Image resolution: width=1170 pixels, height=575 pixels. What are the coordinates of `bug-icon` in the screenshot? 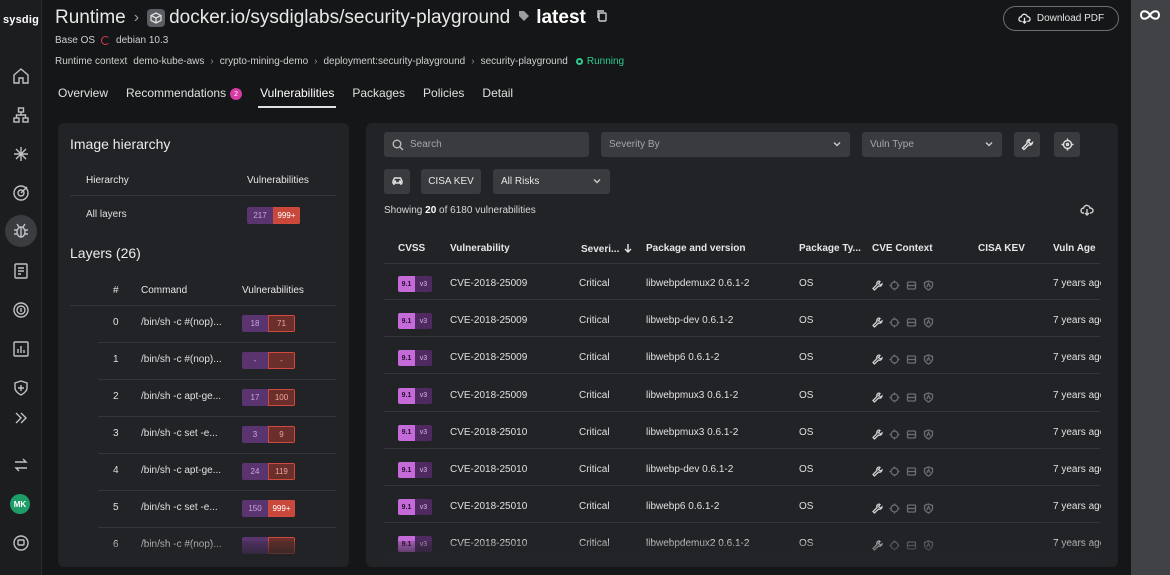 It's located at (21, 231).